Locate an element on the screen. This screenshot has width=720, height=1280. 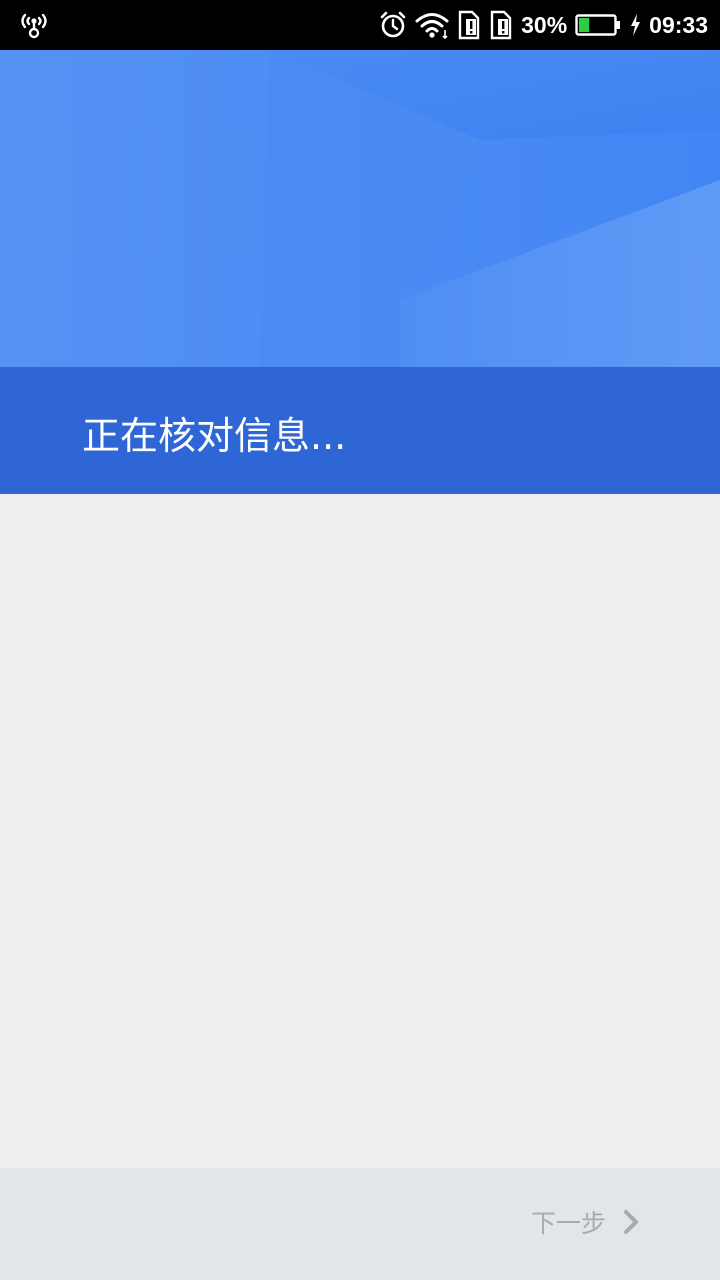
battery-percent: 30% is located at coordinates (544, 24).